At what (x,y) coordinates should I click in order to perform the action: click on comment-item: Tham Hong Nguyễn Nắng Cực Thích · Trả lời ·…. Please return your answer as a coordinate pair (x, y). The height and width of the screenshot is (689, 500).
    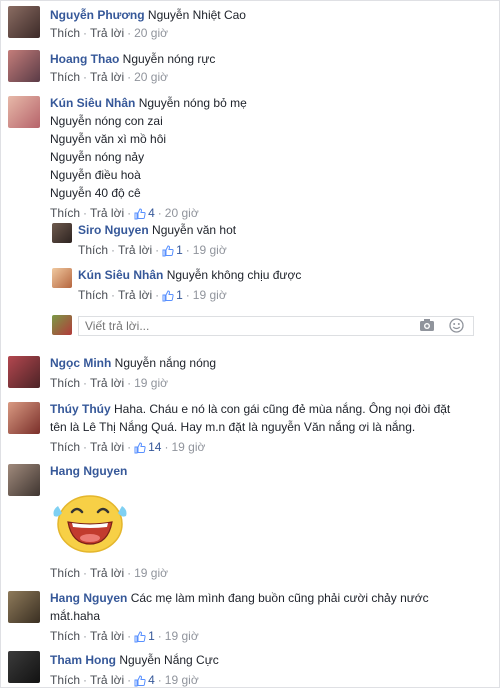
    Looking at the image, I should click on (250, 669).